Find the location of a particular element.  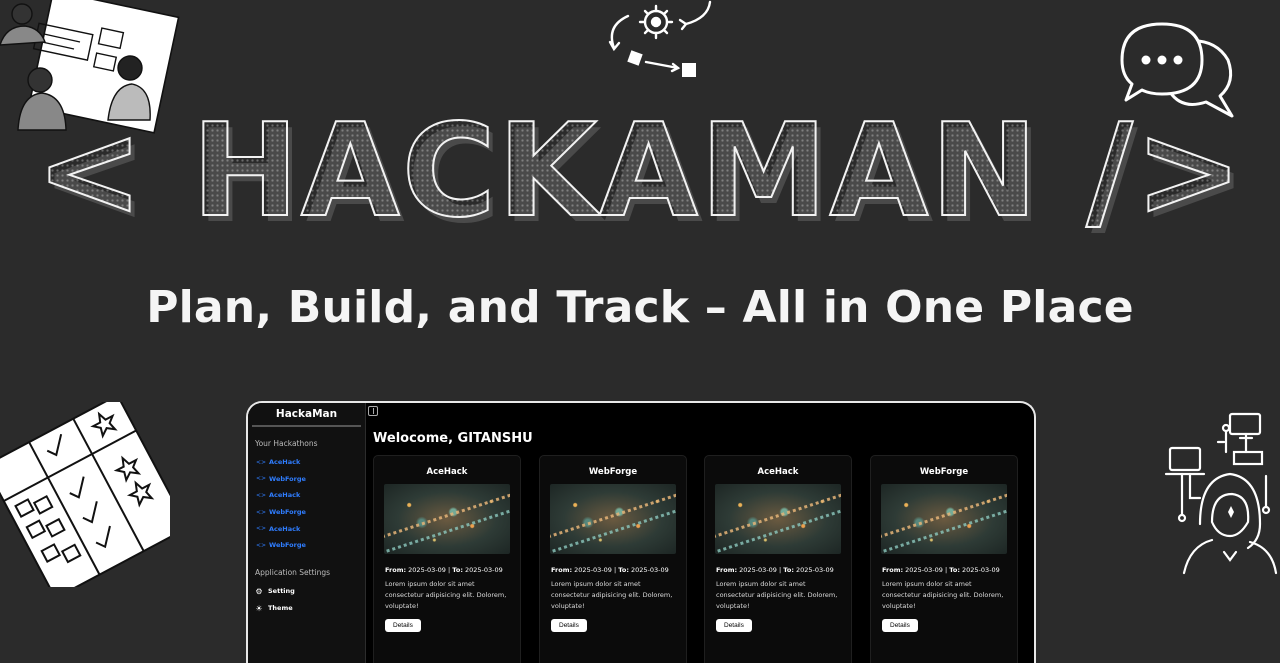

workflow-gear-icon is located at coordinates (658, 41).